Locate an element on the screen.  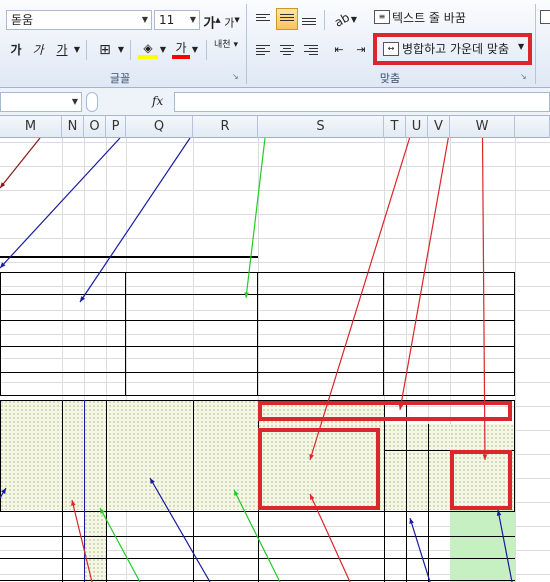
font-color-glyph: 가 is located at coordinates (181, 48).